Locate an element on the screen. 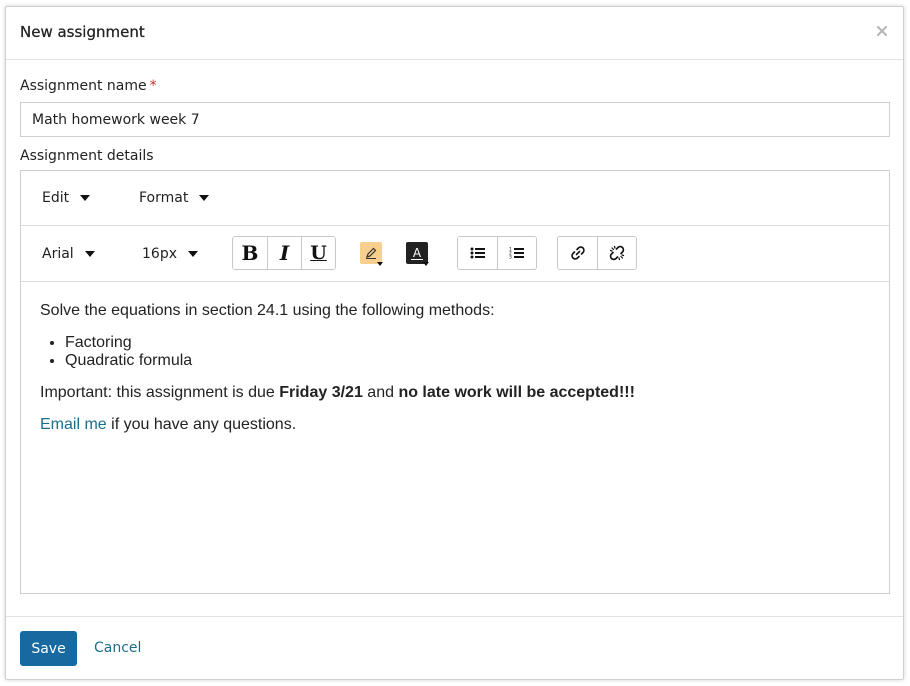 This screenshot has height=686, width=910. svg-text: 3 is located at coordinates (510, 258).